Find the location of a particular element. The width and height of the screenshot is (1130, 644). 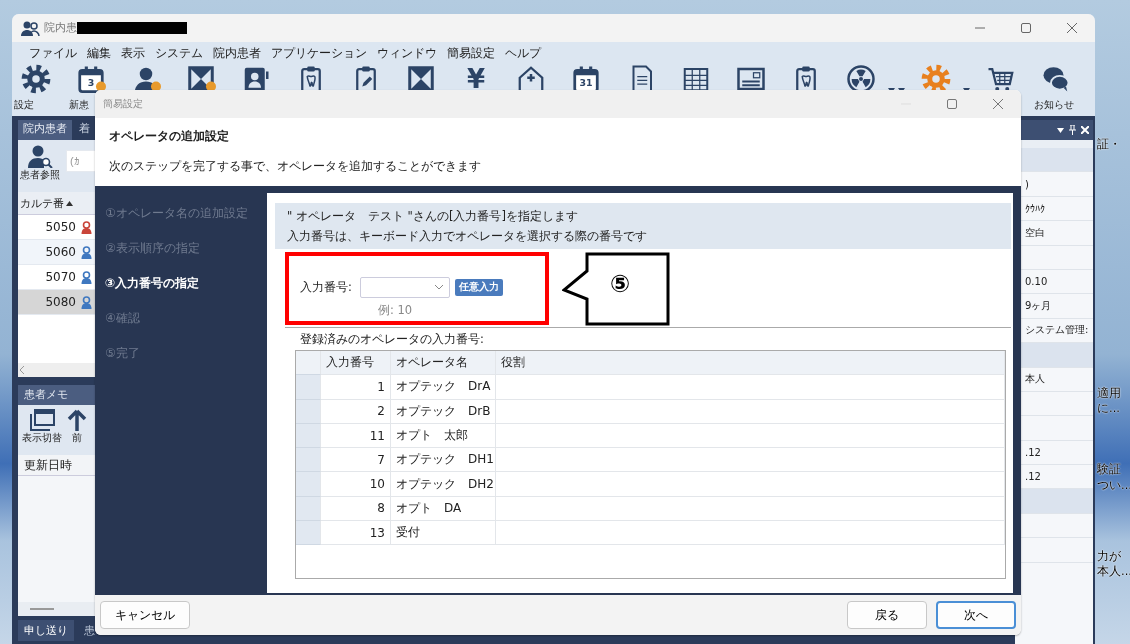

chart-number: 5080 is located at coordinates (60, 302).